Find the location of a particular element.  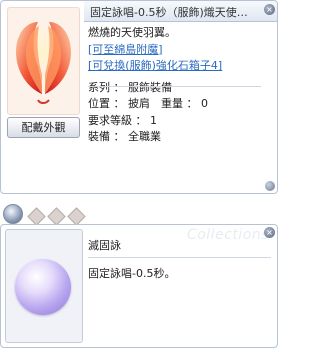

exchange-link: [可兌換(服飾)強化石箱子4] is located at coordinates (155, 65).